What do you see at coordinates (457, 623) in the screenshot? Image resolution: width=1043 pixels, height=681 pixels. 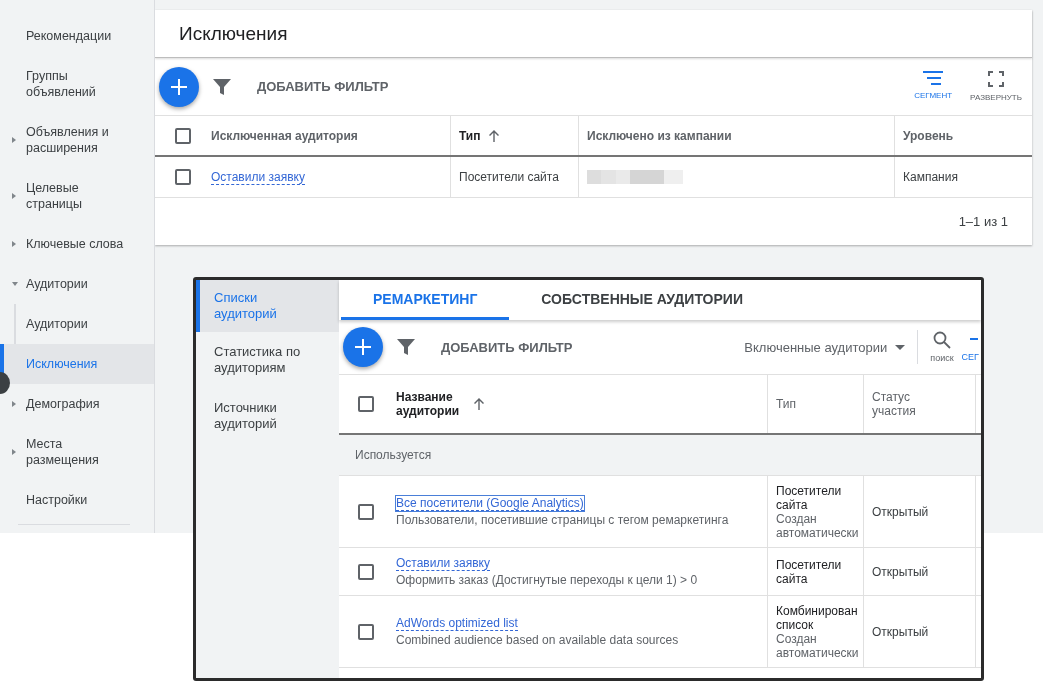 I see `audience-link: AdWords optimized list` at bounding box center [457, 623].